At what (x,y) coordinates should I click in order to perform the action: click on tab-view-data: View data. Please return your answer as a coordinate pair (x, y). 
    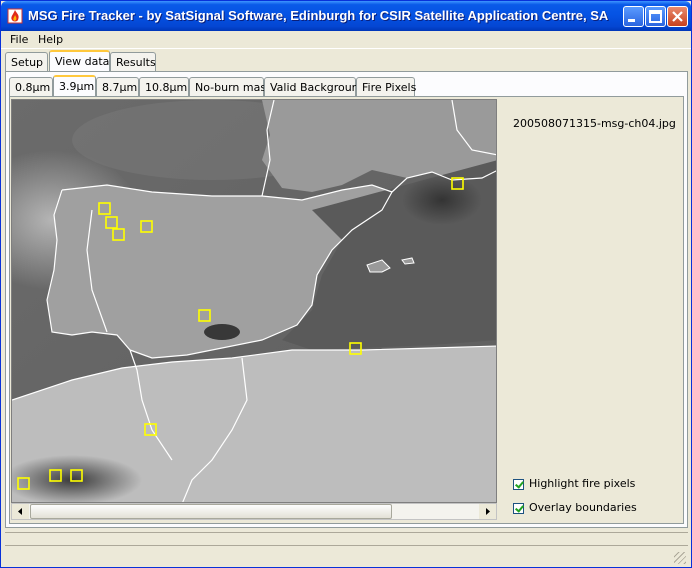
    Looking at the image, I should click on (79, 60).